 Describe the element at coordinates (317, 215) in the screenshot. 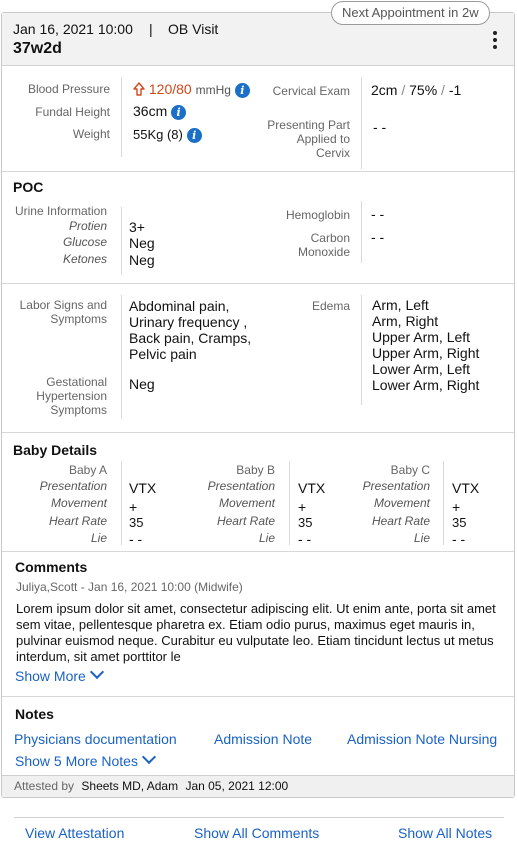

I see `hemoglobin-label: Hemoglobin` at that location.